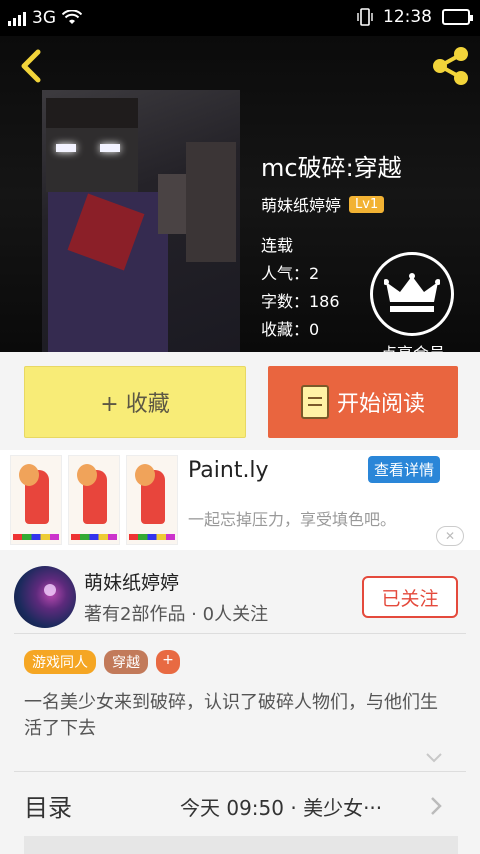 Image resolution: width=480 pixels, height=854 pixels. What do you see at coordinates (300, 301) in the screenshot?
I see `book-word-count: 字数：186` at bounding box center [300, 301].